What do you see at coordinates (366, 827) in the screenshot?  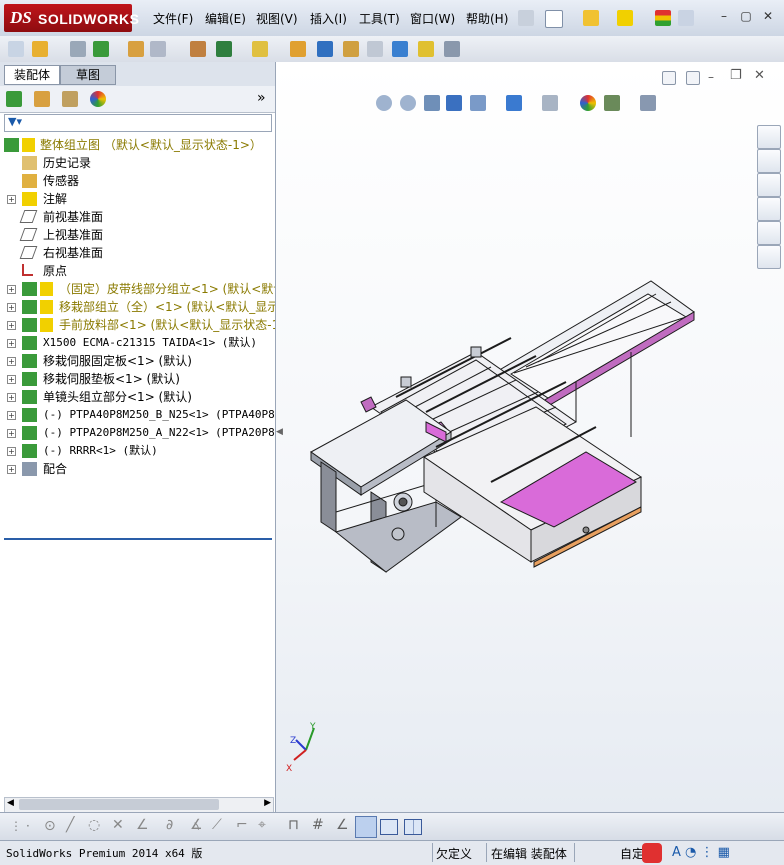 I see `isometric-view-button` at bounding box center [366, 827].